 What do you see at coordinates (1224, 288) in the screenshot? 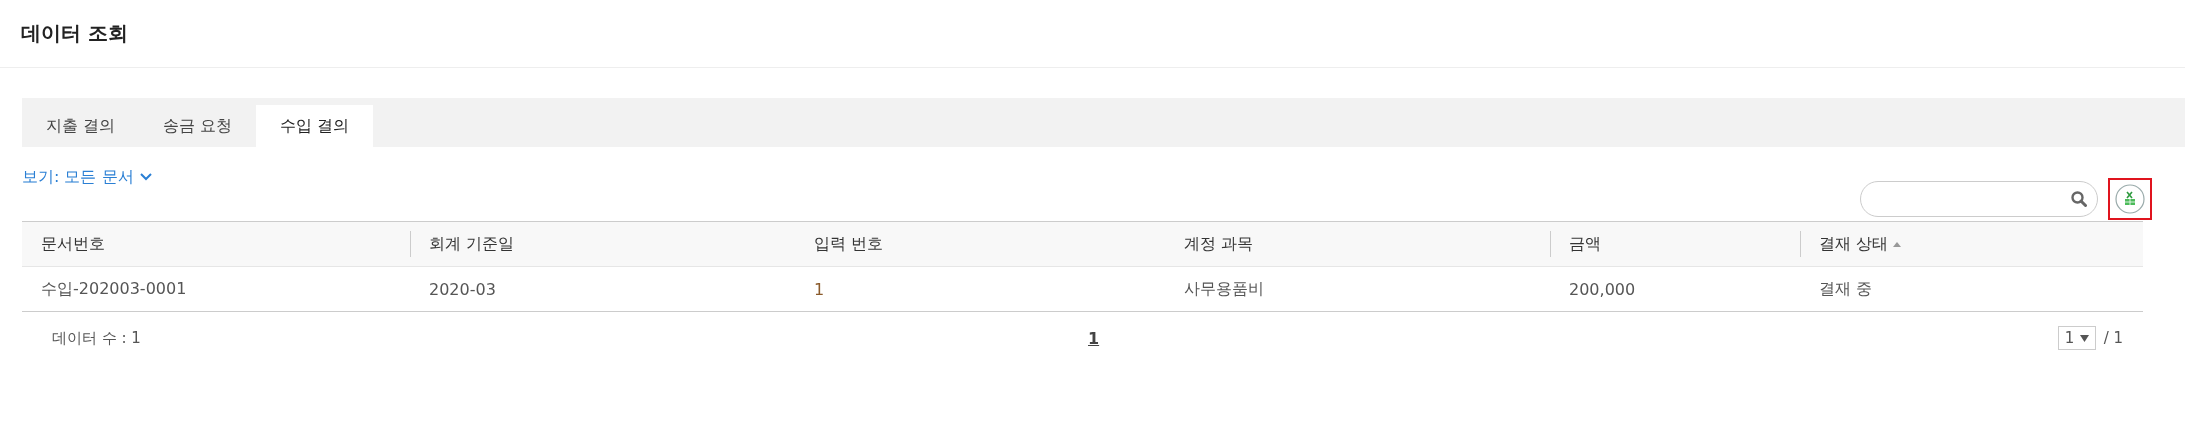
I see `table-cell-text: 사무용품비` at bounding box center [1224, 288].